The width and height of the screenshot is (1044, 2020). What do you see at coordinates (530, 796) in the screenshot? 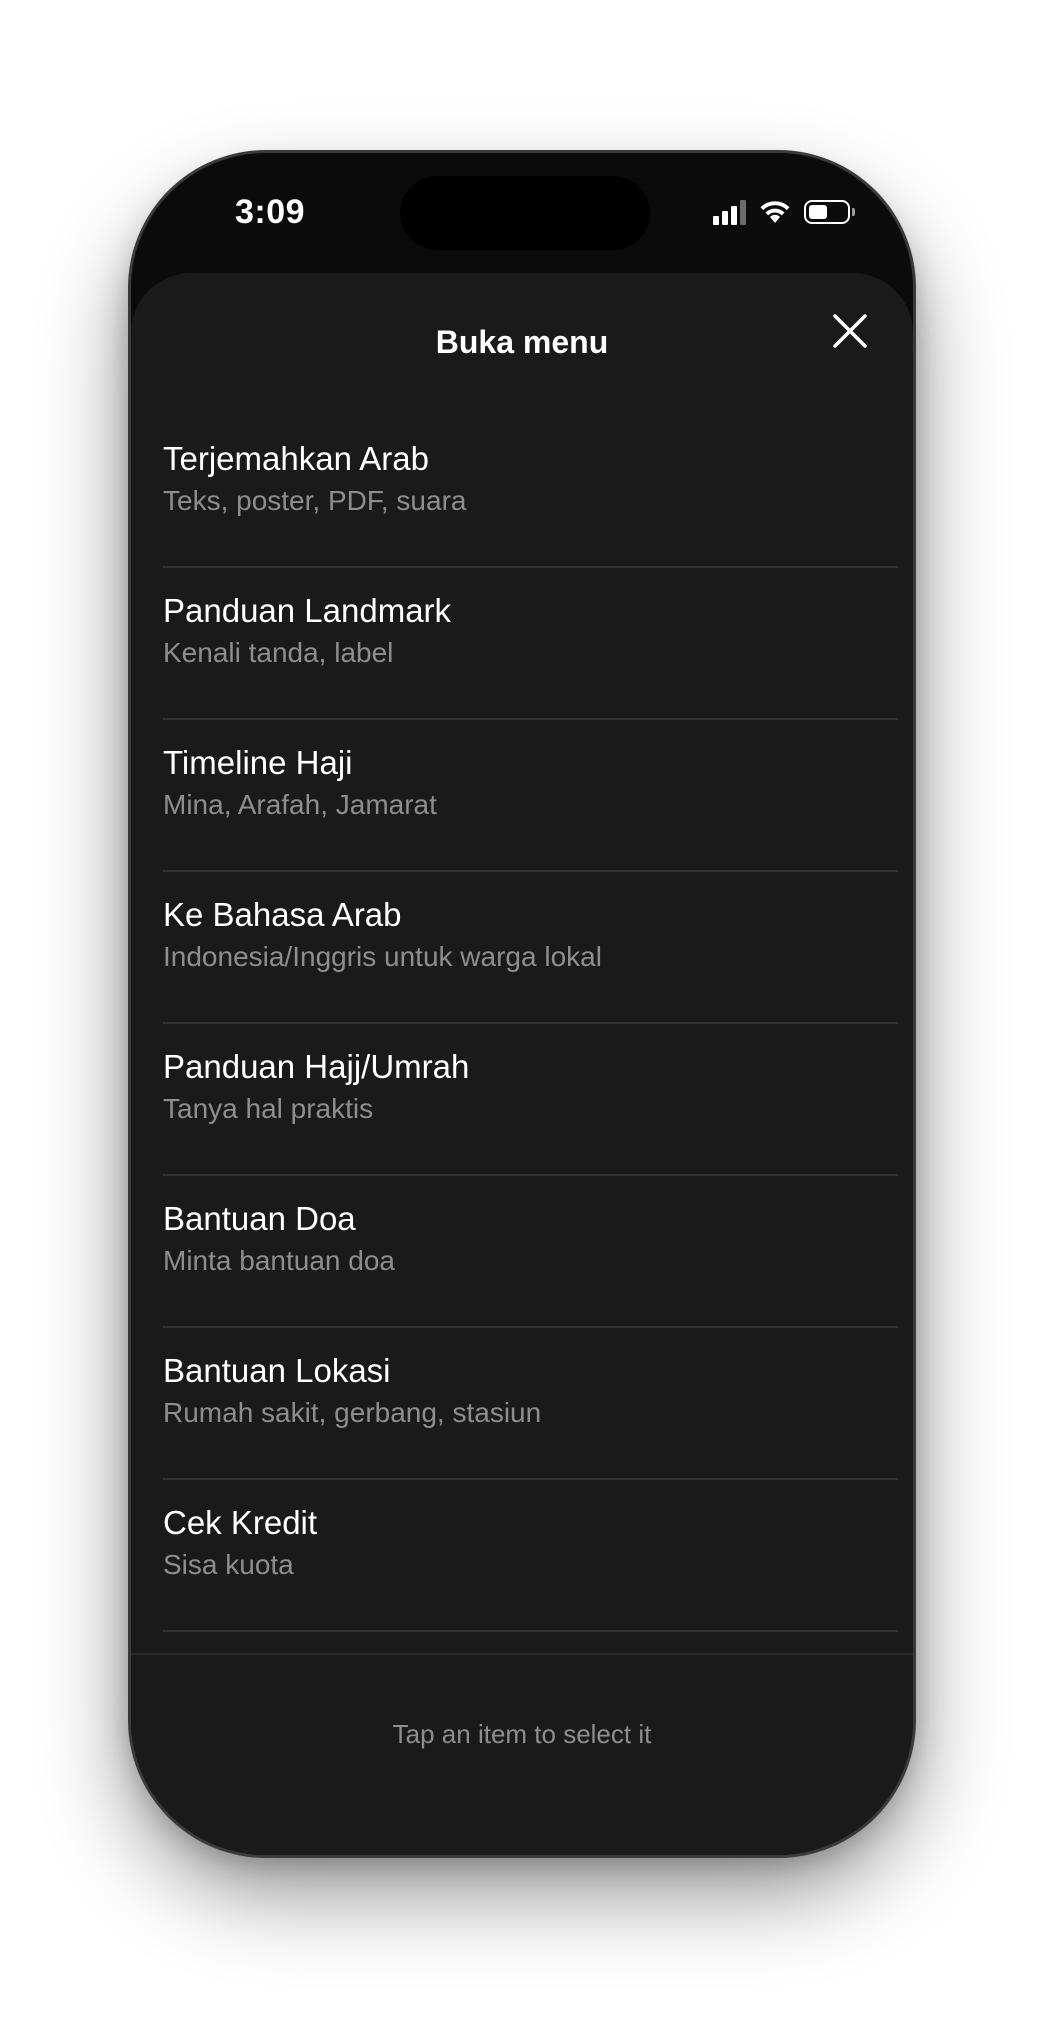
I see `menu-item-timeline-haji: Timeline Haji Mina, Arafah, Jamarat` at bounding box center [530, 796].